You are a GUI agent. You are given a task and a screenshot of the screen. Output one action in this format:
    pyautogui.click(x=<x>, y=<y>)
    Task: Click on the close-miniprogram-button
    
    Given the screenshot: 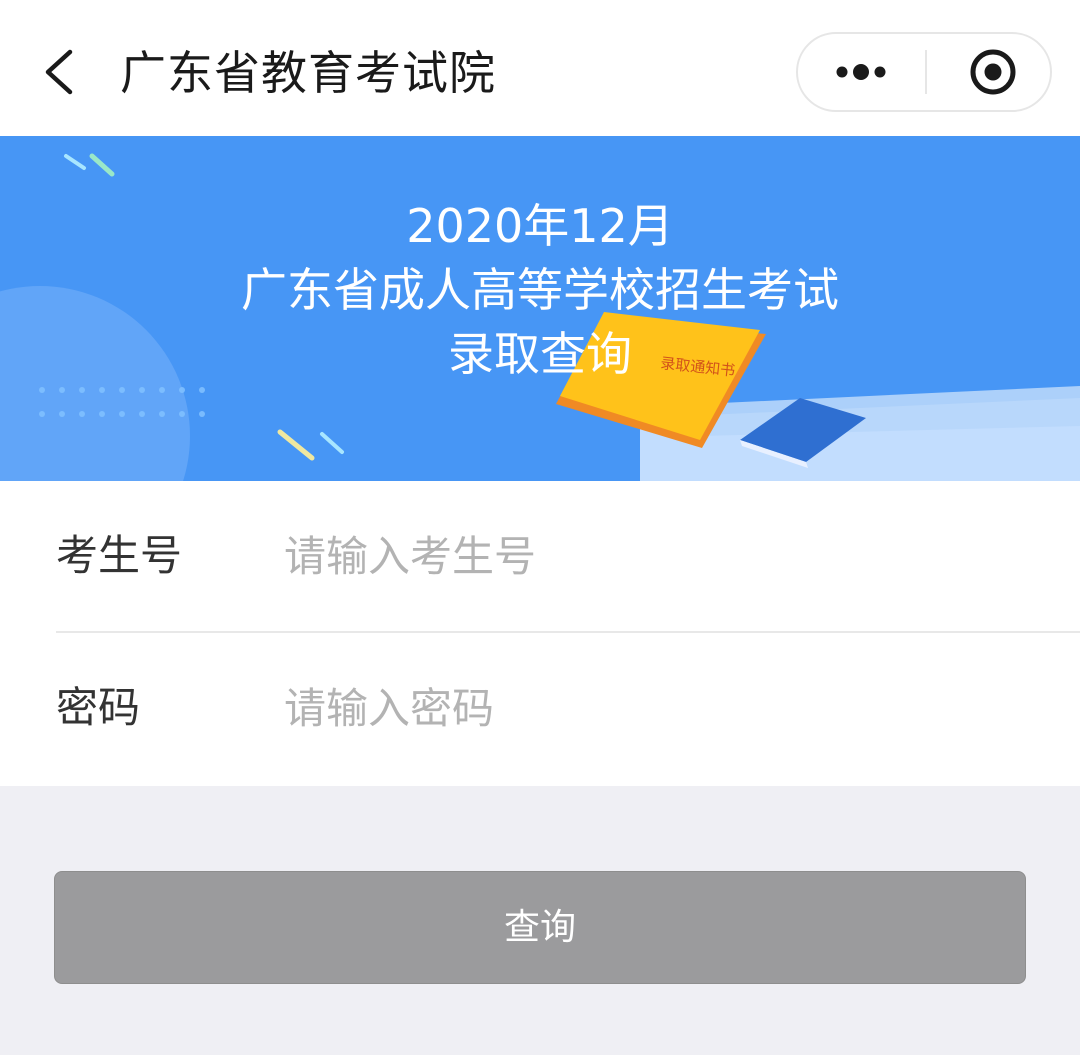 What is the action you would take?
    pyautogui.click(x=988, y=72)
    